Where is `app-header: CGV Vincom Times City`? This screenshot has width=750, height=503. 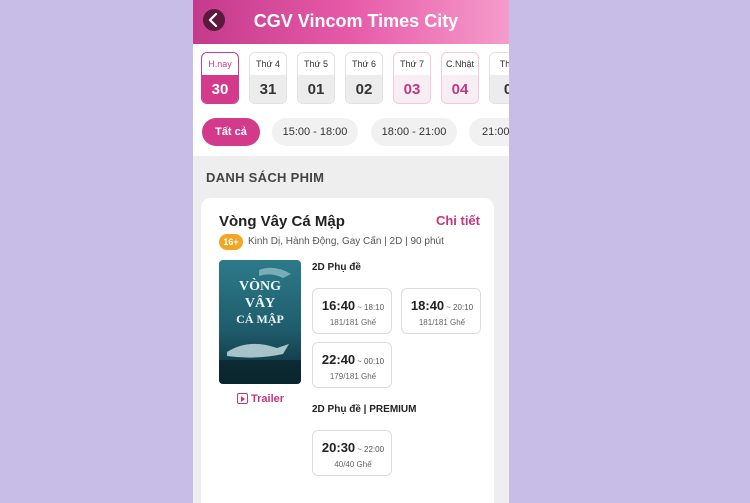
app-header: CGV Vincom Times City is located at coordinates (351, 22).